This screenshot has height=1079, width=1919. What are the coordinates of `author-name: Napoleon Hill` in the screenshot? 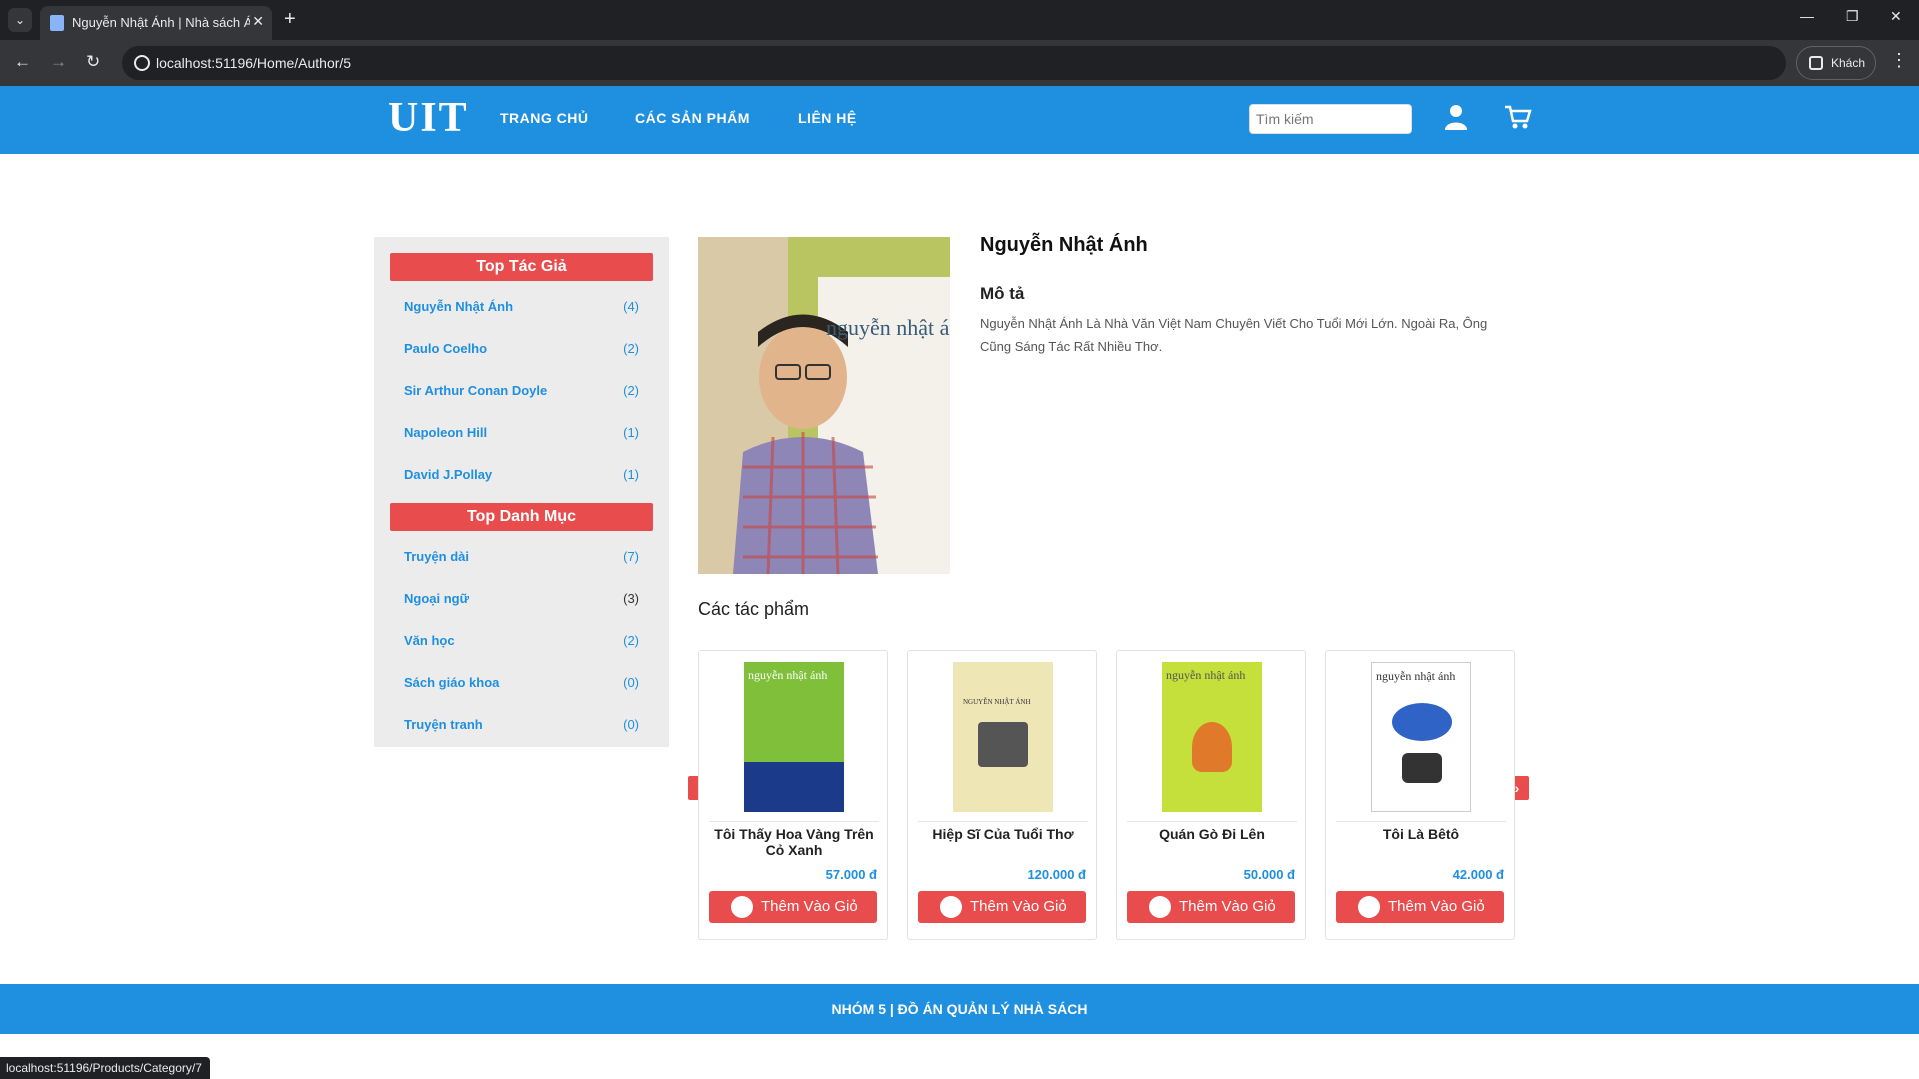 It's located at (445, 432).